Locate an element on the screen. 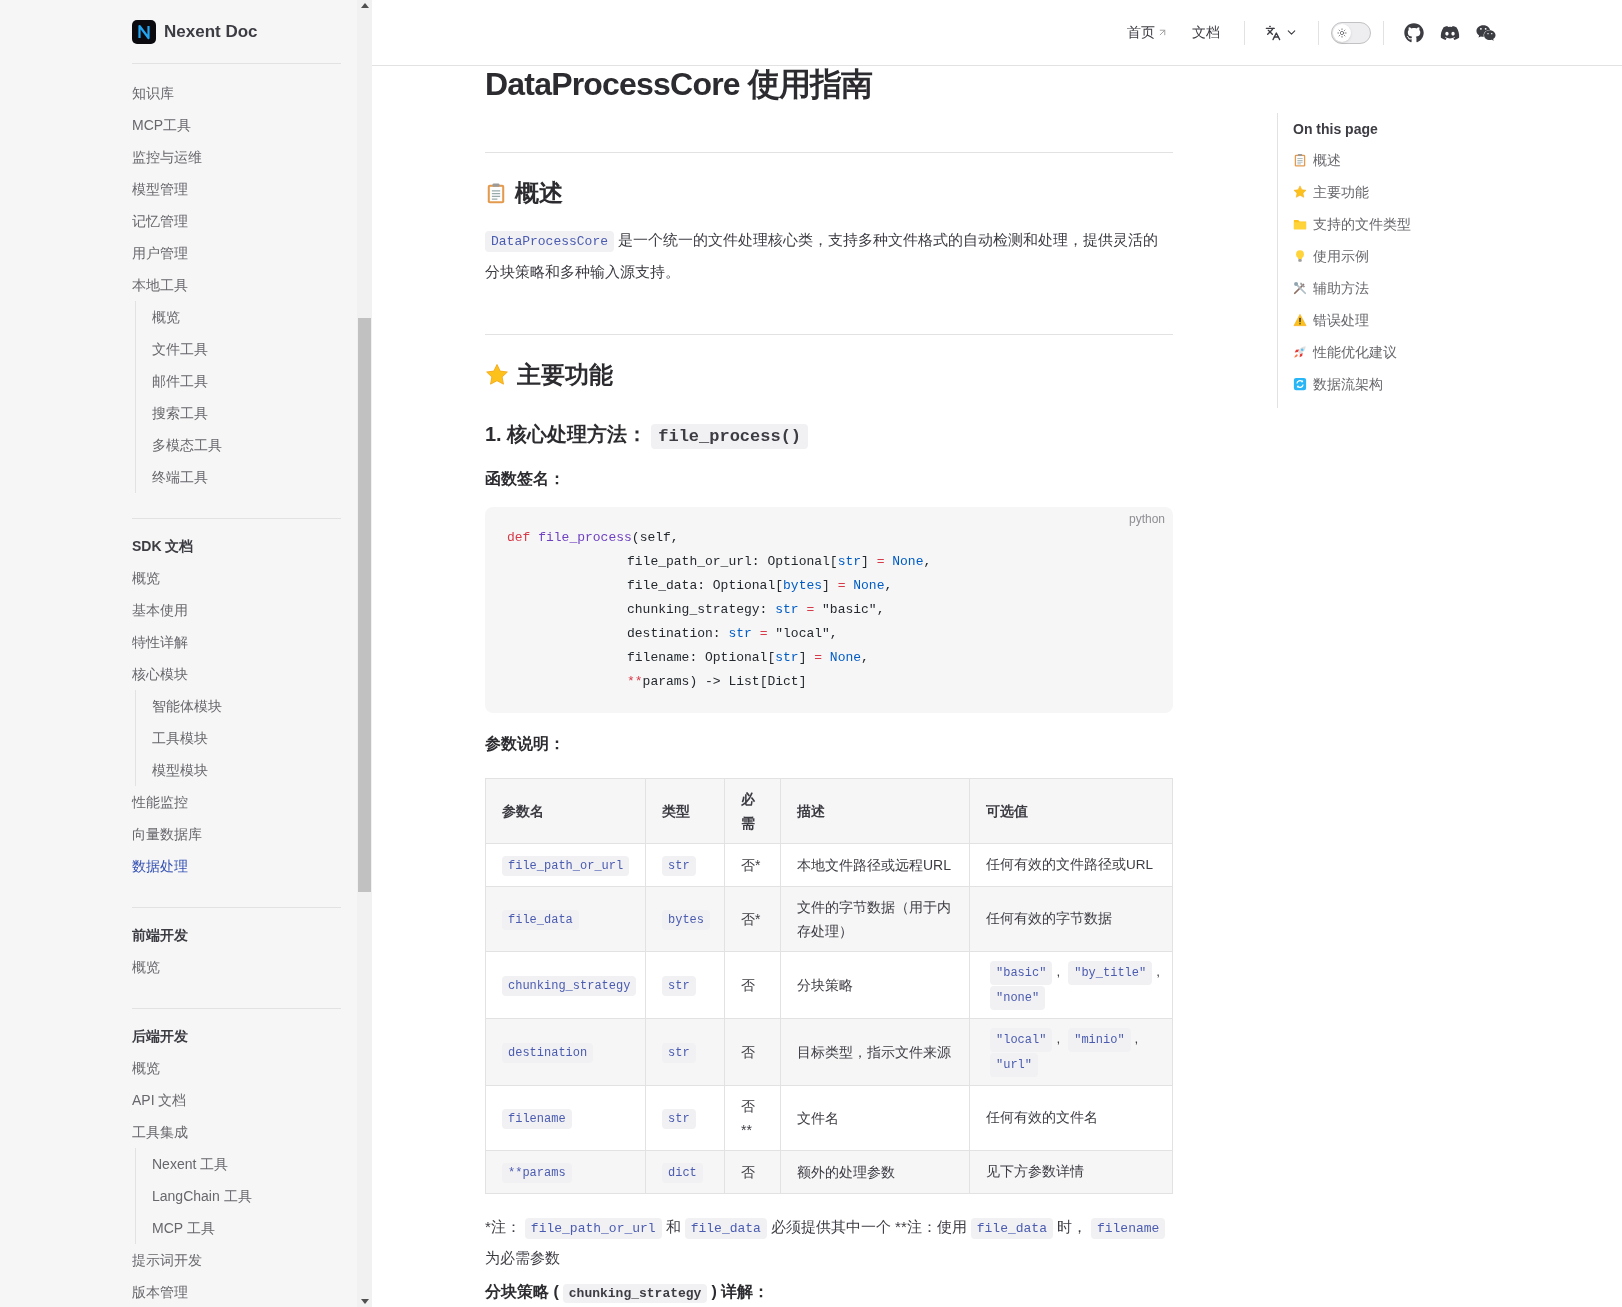 The height and width of the screenshot is (1307, 1622). note-paragraph: *注： file_path_or_url 和 file_data 必须提供其中一个 **注：使用 file_data 时， filename 为必需参数 is located at coordinates (829, 1242).